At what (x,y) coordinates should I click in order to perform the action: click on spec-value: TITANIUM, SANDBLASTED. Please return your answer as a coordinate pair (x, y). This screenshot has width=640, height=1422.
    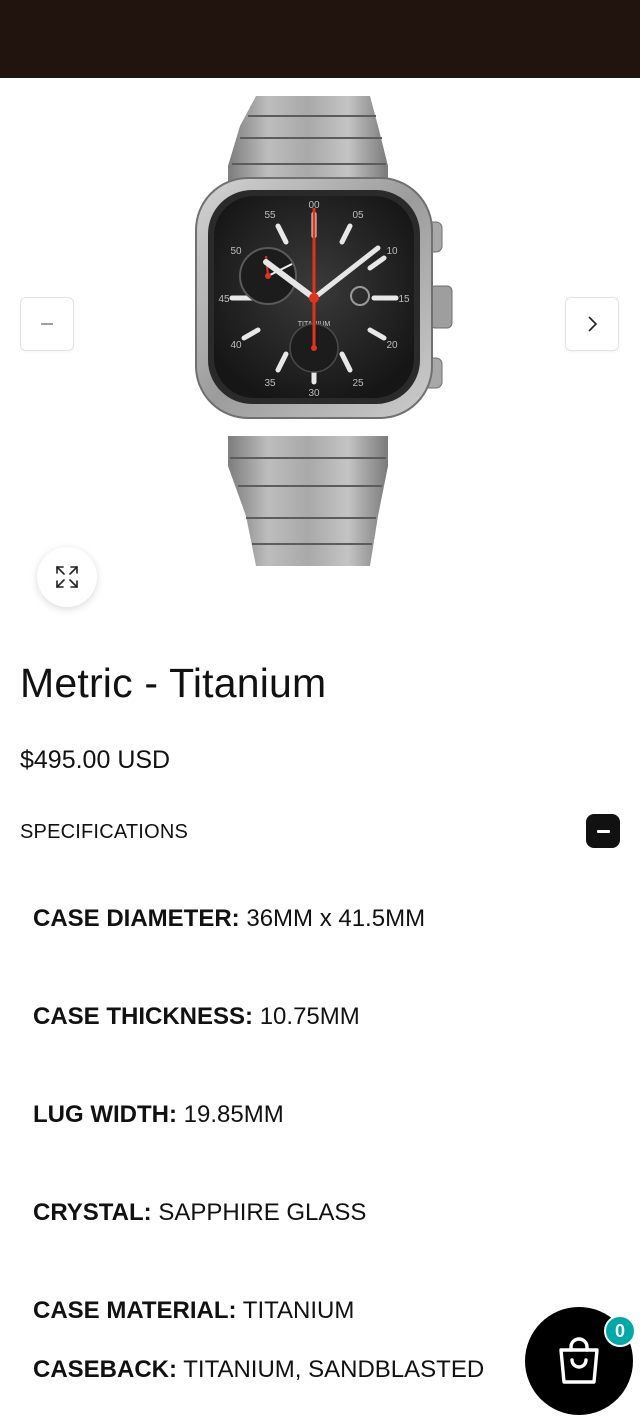
    Looking at the image, I should click on (334, 1369).